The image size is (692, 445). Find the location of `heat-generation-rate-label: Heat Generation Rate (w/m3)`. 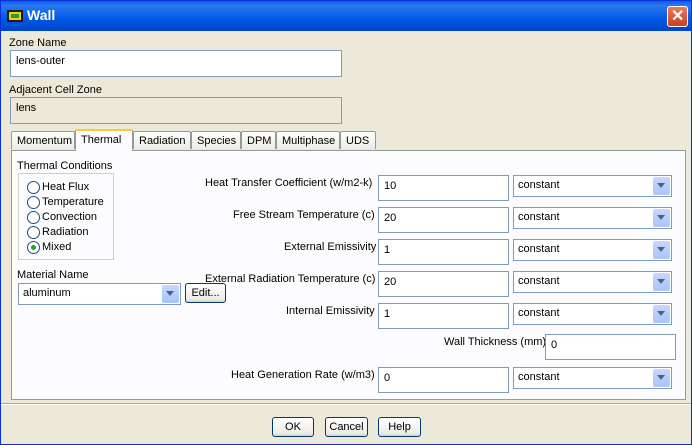

heat-generation-rate-label: Heat Generation Rate (w/m3) is located at coordinates (303, 375).